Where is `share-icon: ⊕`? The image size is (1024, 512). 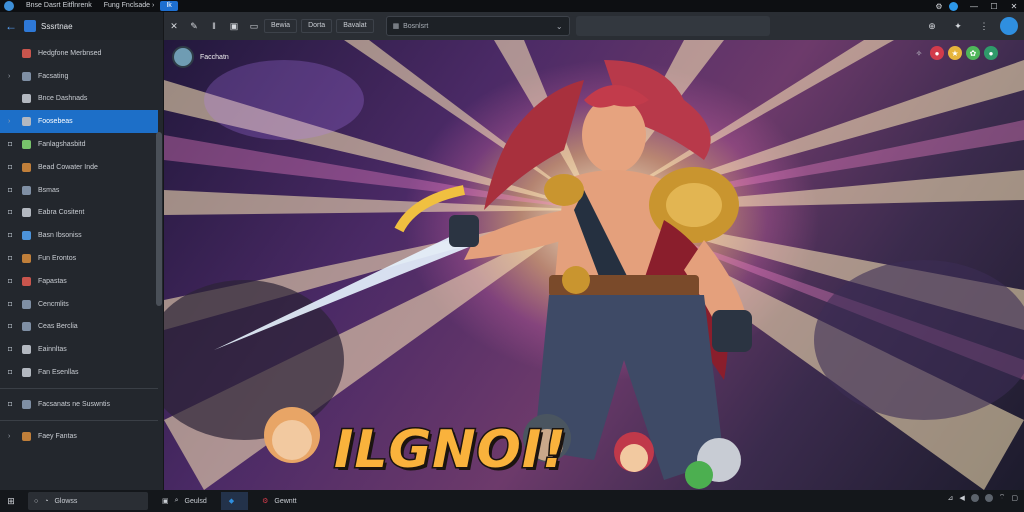
share-icon: ⊕ is located at coordinates (932, 26).